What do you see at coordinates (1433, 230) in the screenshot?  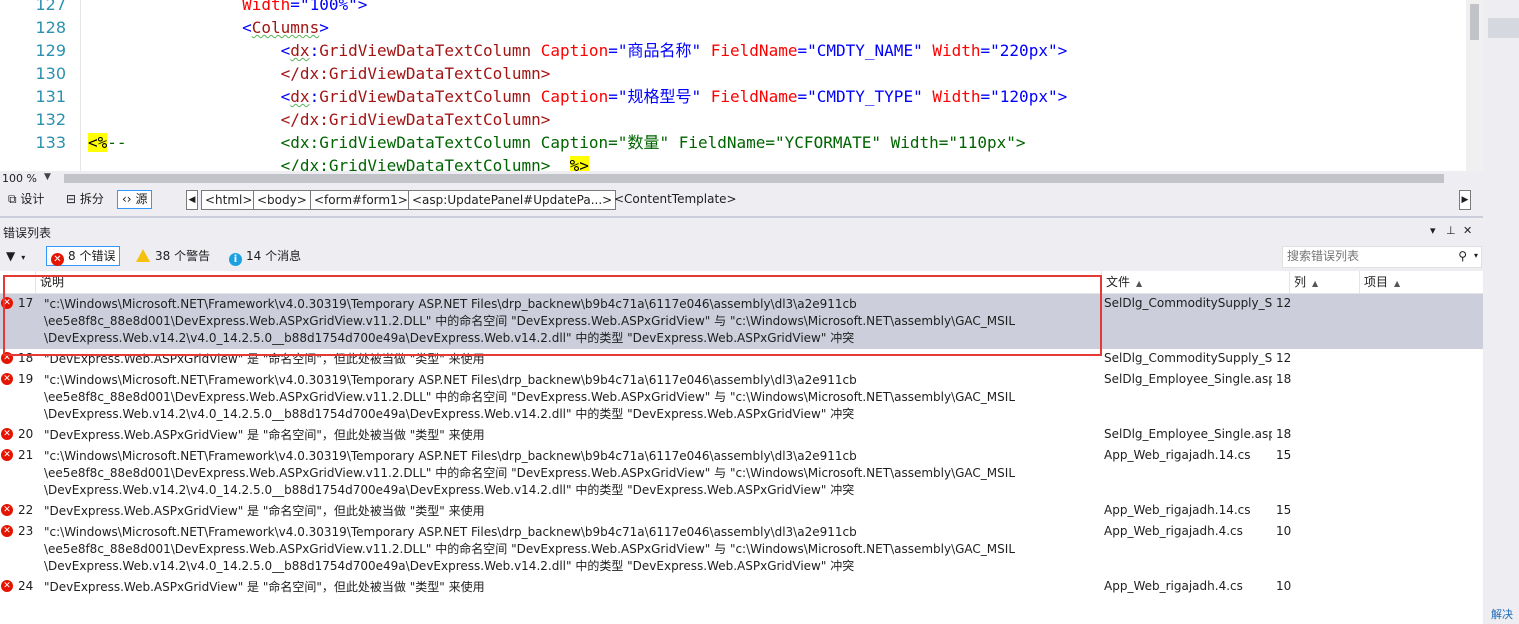 I see `dropdown-icon: ▾` at bounding box center [1433, 230].